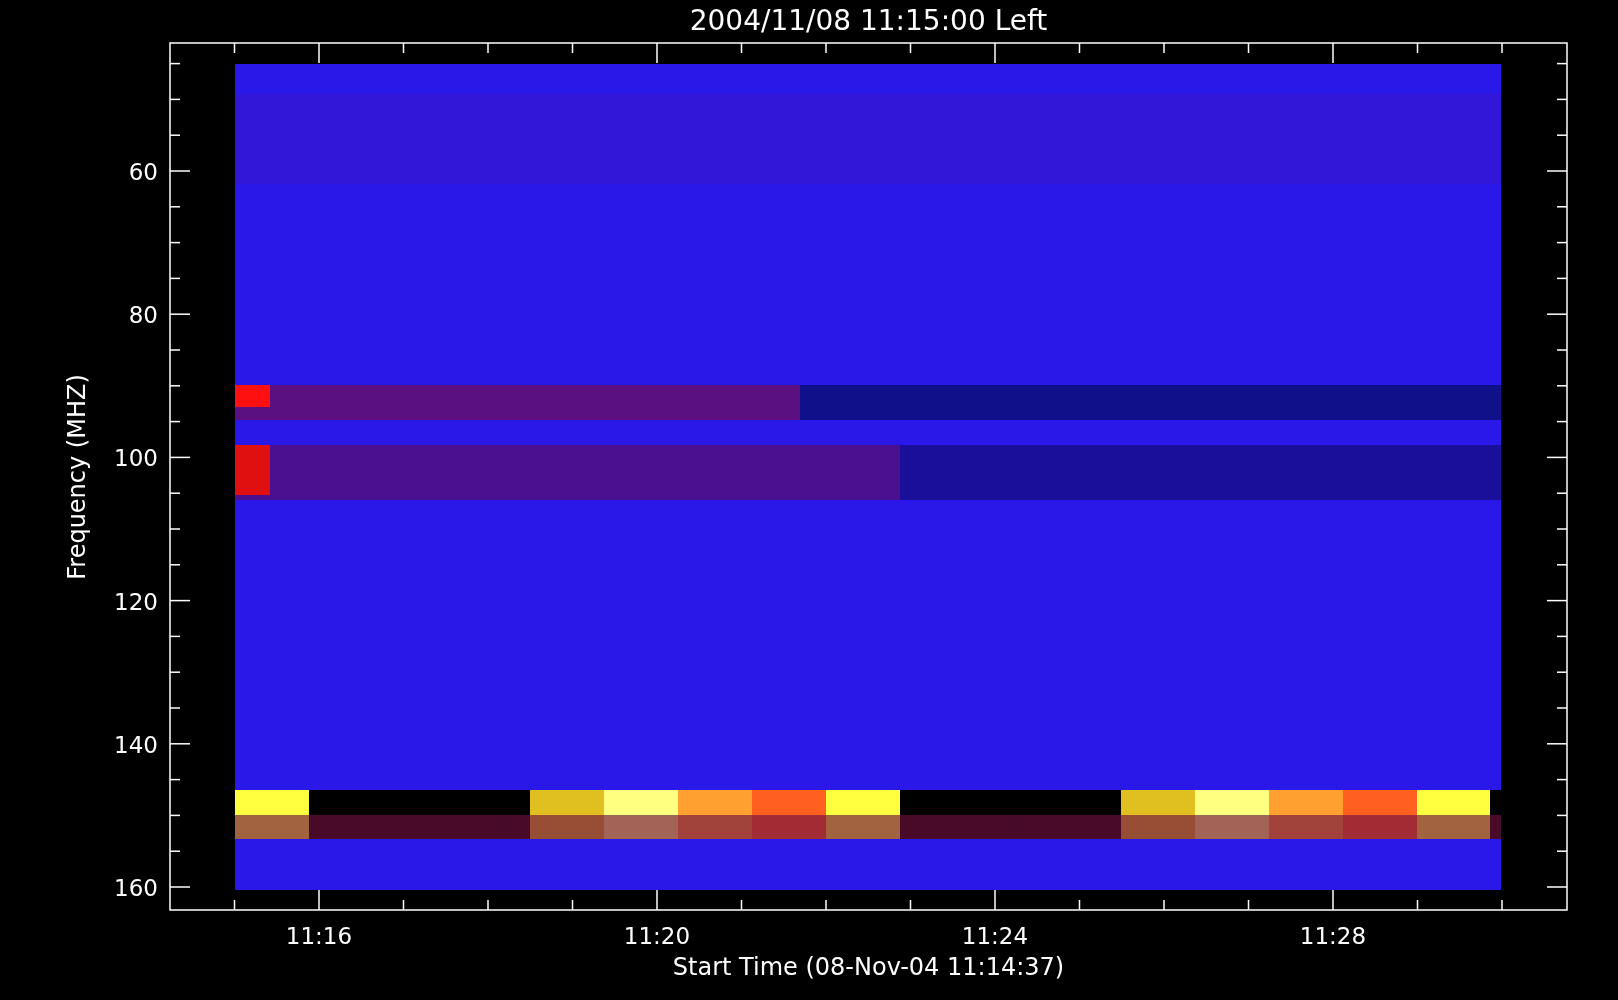 The height and width of the screenshot is (1000, 1618). I want to click on x-tick-label: 11:16, so click(319, 936).